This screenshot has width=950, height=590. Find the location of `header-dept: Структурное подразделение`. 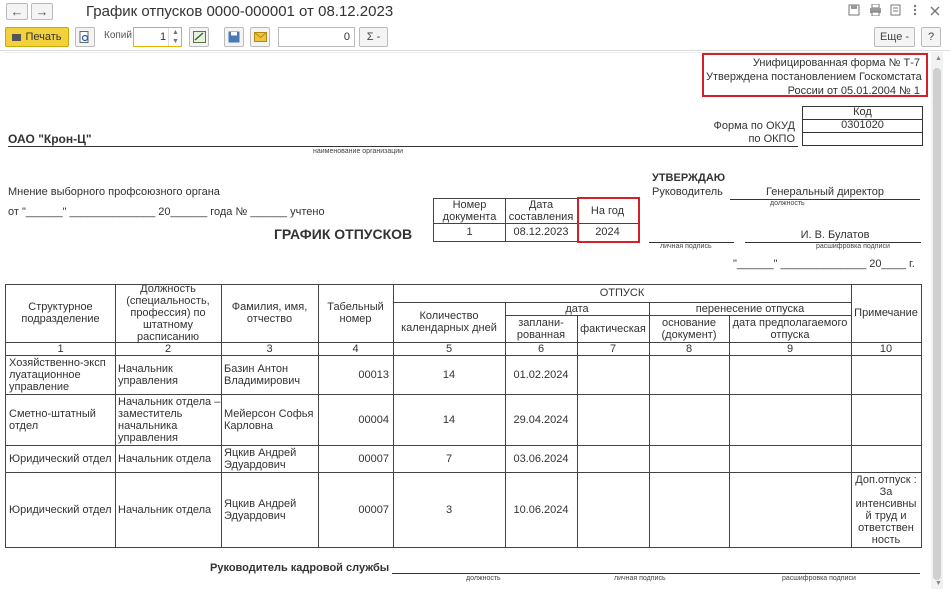

header-dept: Структурное подразделение is located at coordinates (60, 313).